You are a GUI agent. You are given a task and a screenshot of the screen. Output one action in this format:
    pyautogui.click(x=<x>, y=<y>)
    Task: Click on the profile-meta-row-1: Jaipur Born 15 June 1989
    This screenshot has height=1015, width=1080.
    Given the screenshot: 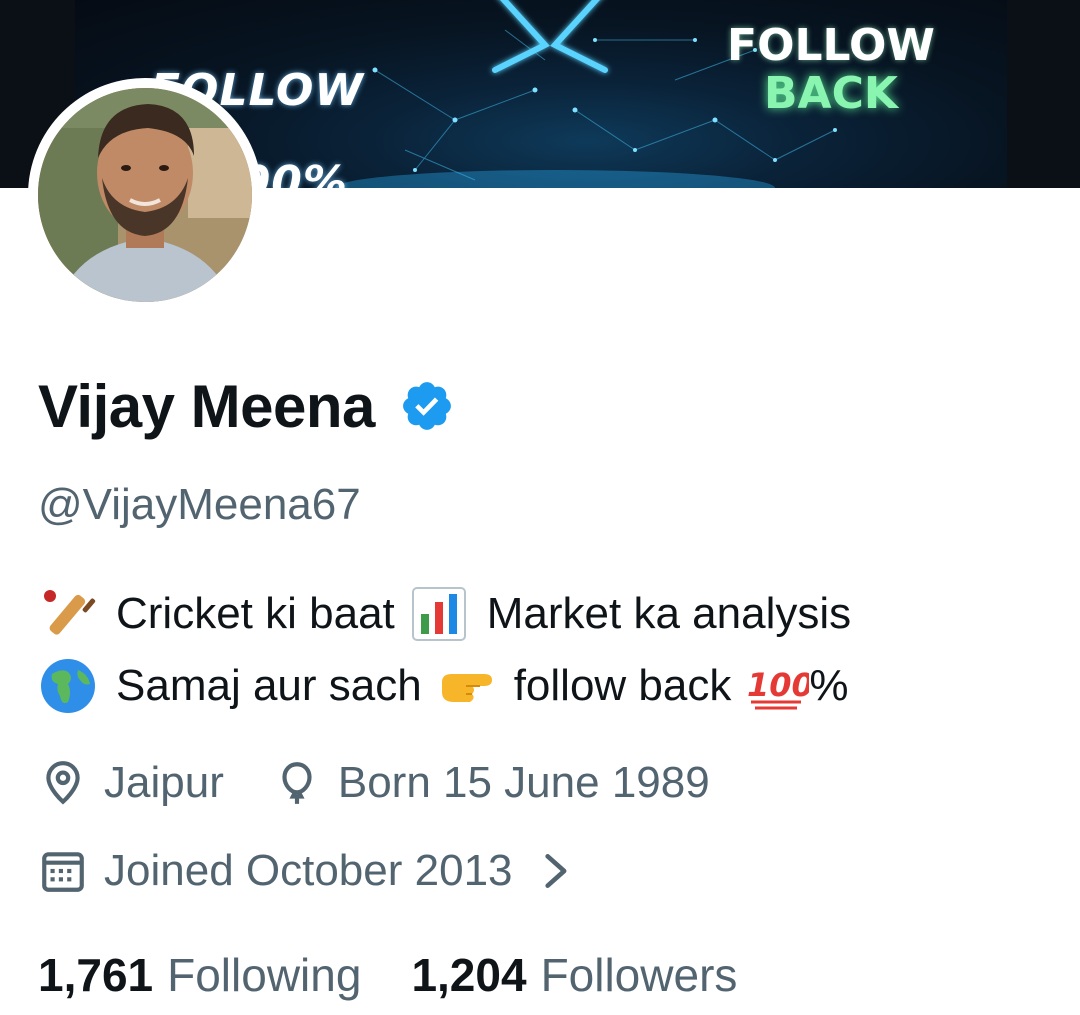 What is the action you would take?
    pyautogui.click(x=398, y=783)
    